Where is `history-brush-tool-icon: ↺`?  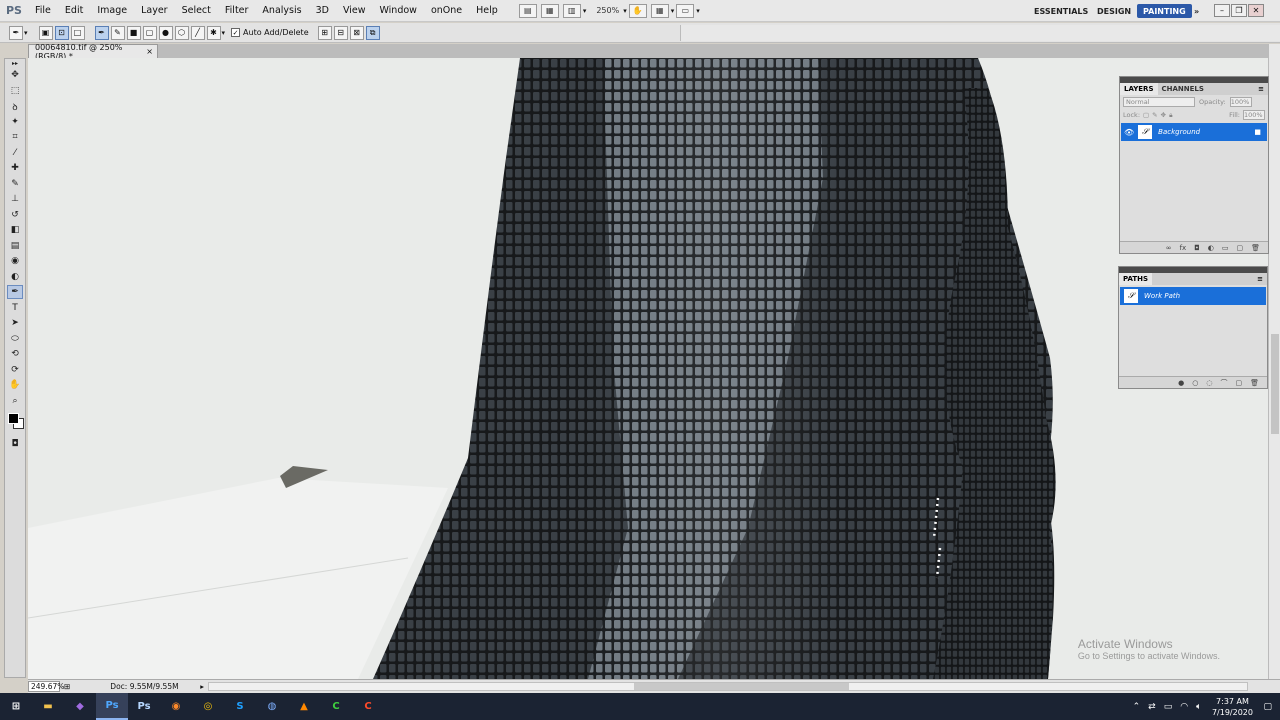
history-brush-tool-icon: ↺ is located at coordinates (15, 215).